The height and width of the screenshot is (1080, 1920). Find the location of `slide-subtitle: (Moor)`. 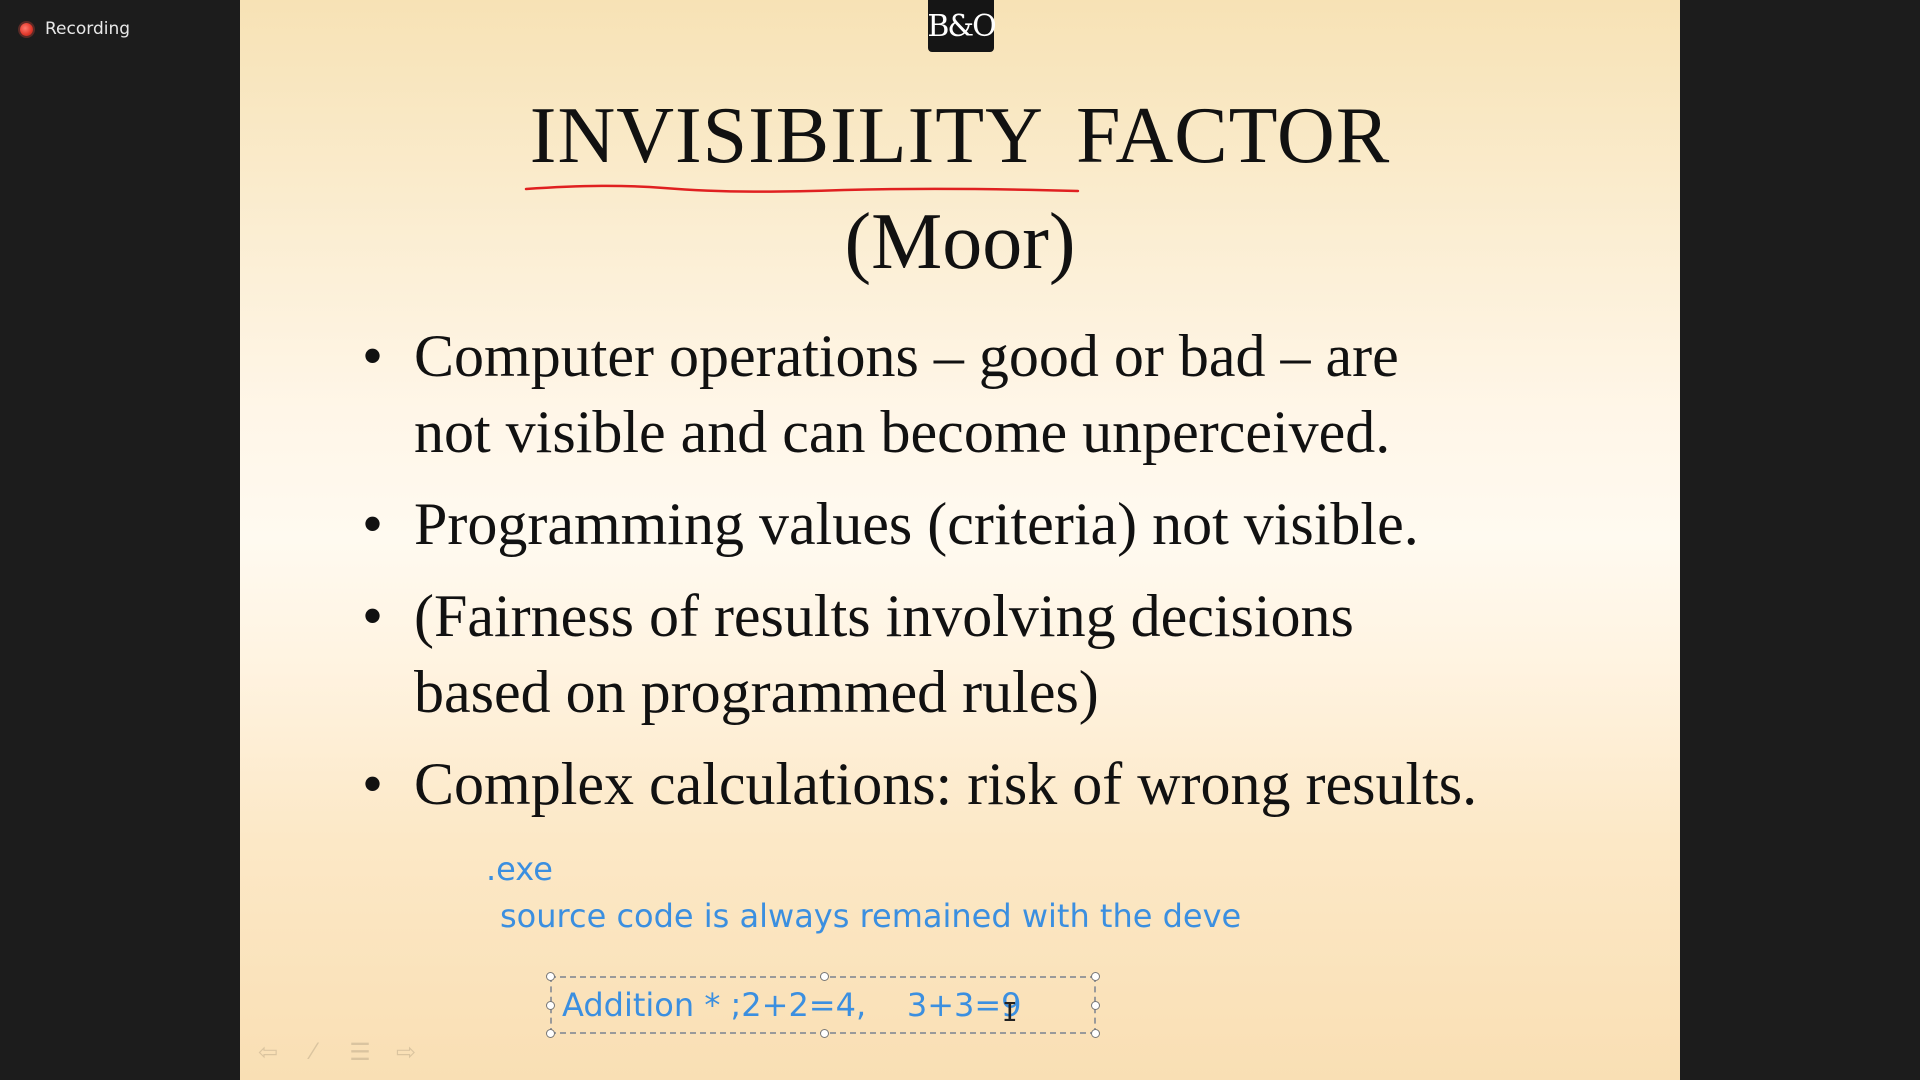

slide-subtitle: (Moor) is located at coordinates (960, 242).